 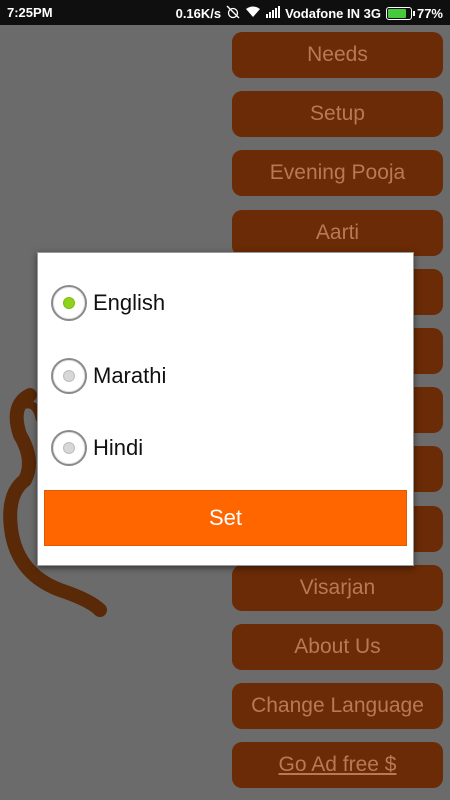 I want to click on menu-button-label: Change Language, so click(x=337, y=706).